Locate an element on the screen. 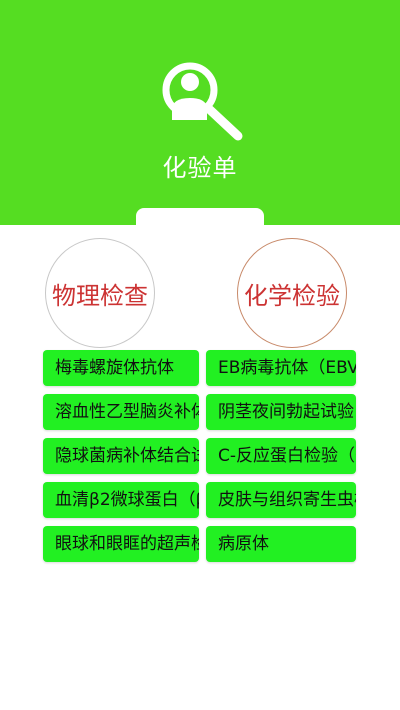 The width and height of the screenshot is (400, 710). list-item: 眼球和眼眶的超声检查 is located at coordinates (121, 544).